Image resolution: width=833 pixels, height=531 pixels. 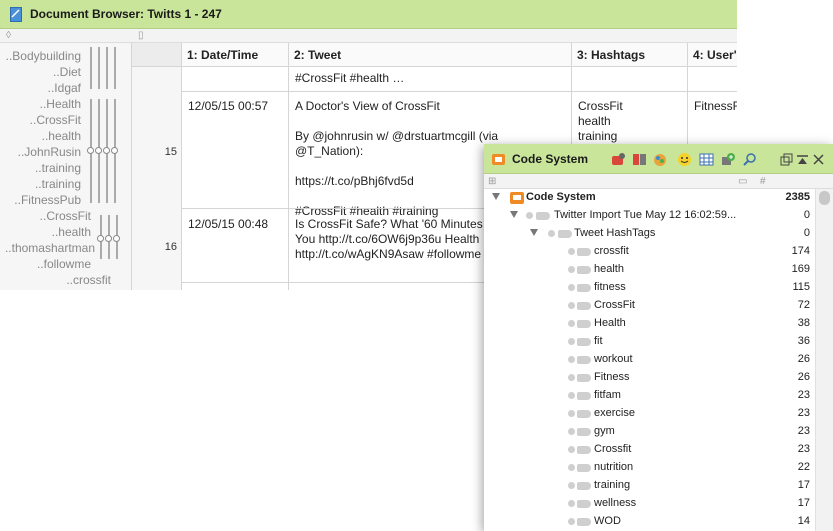 What do you see at coordinates (235, 55) in the screenshot?
I see `column-header-datetime: 1: Date/Time` at bounding box center [235, 55].